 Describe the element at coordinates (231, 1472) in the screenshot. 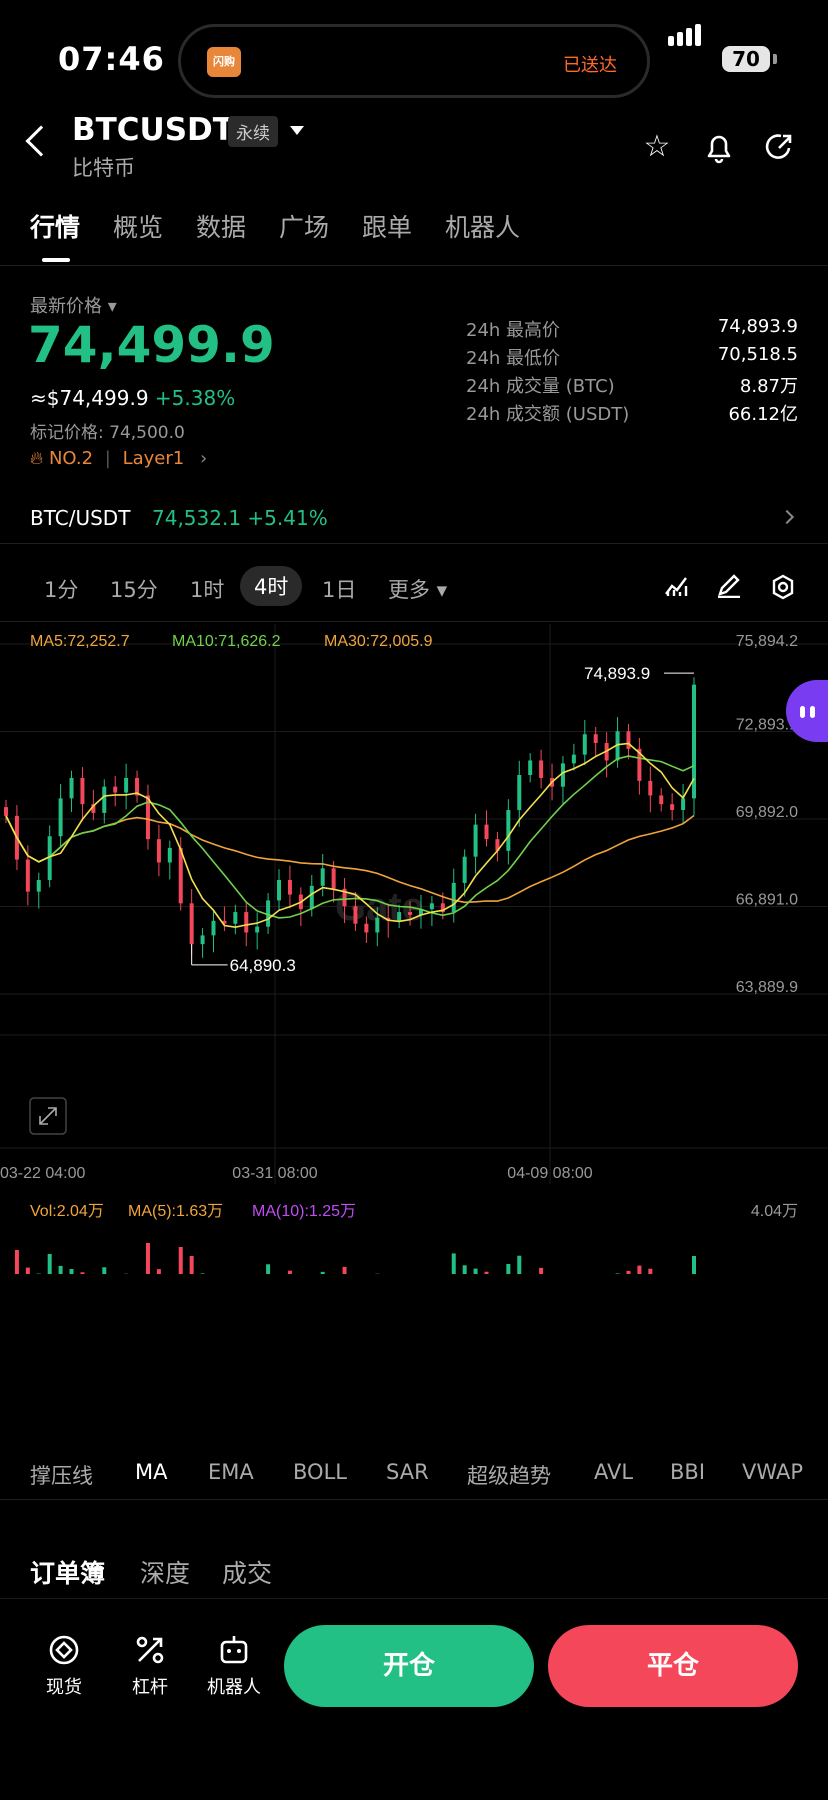

I see `indicator-ema: EMA` at that location.